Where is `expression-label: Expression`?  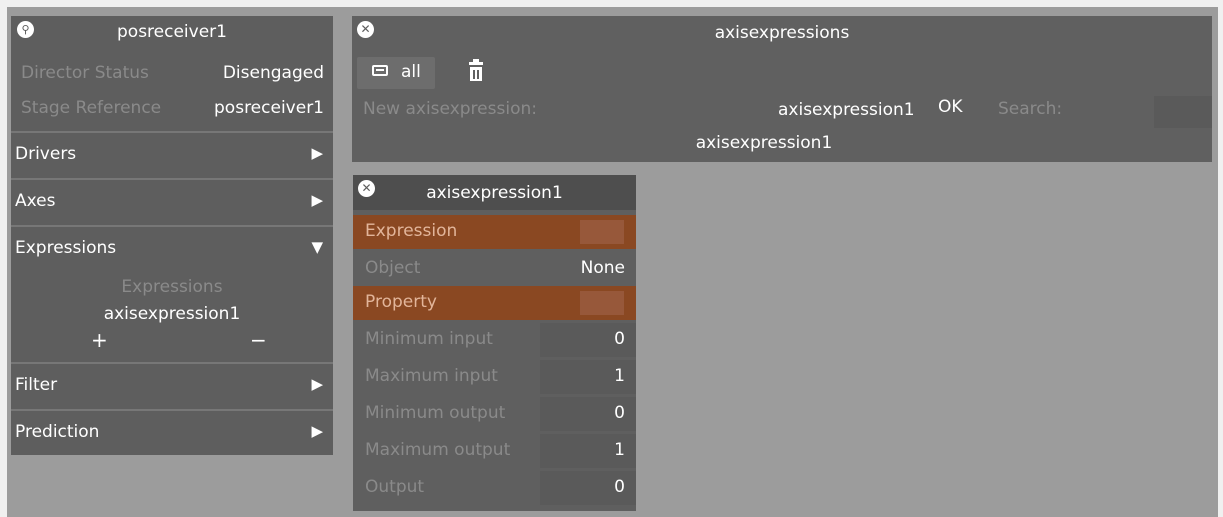 expression-label: Expression is located at coordinates (411, 231).